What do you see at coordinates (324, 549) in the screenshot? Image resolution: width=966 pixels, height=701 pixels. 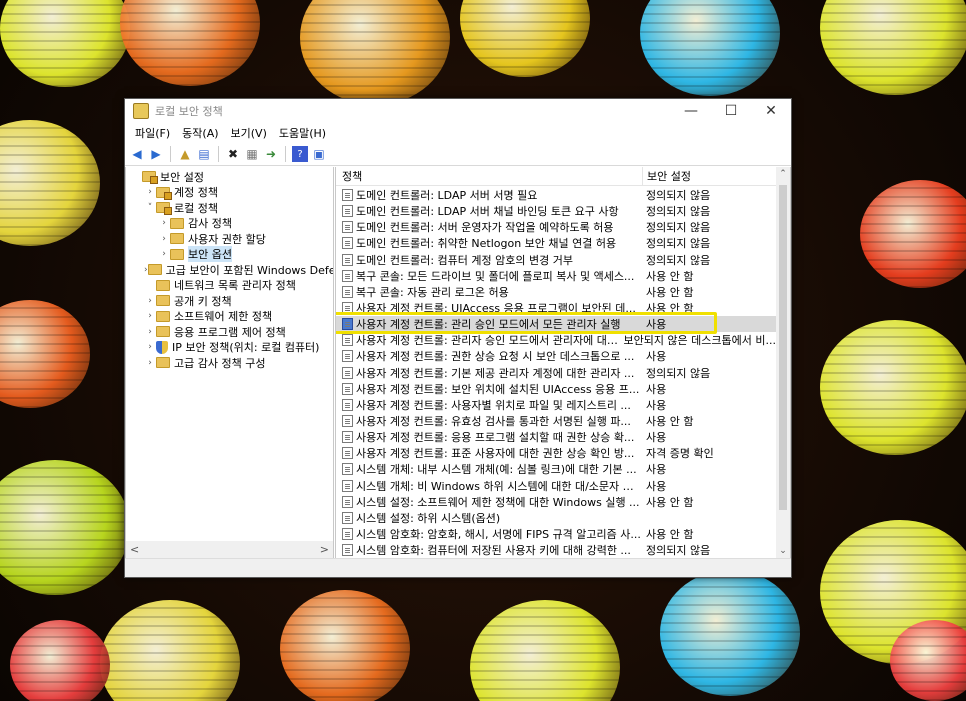 I see `scroll-right-icon: >` at bounding box center [324, 549].